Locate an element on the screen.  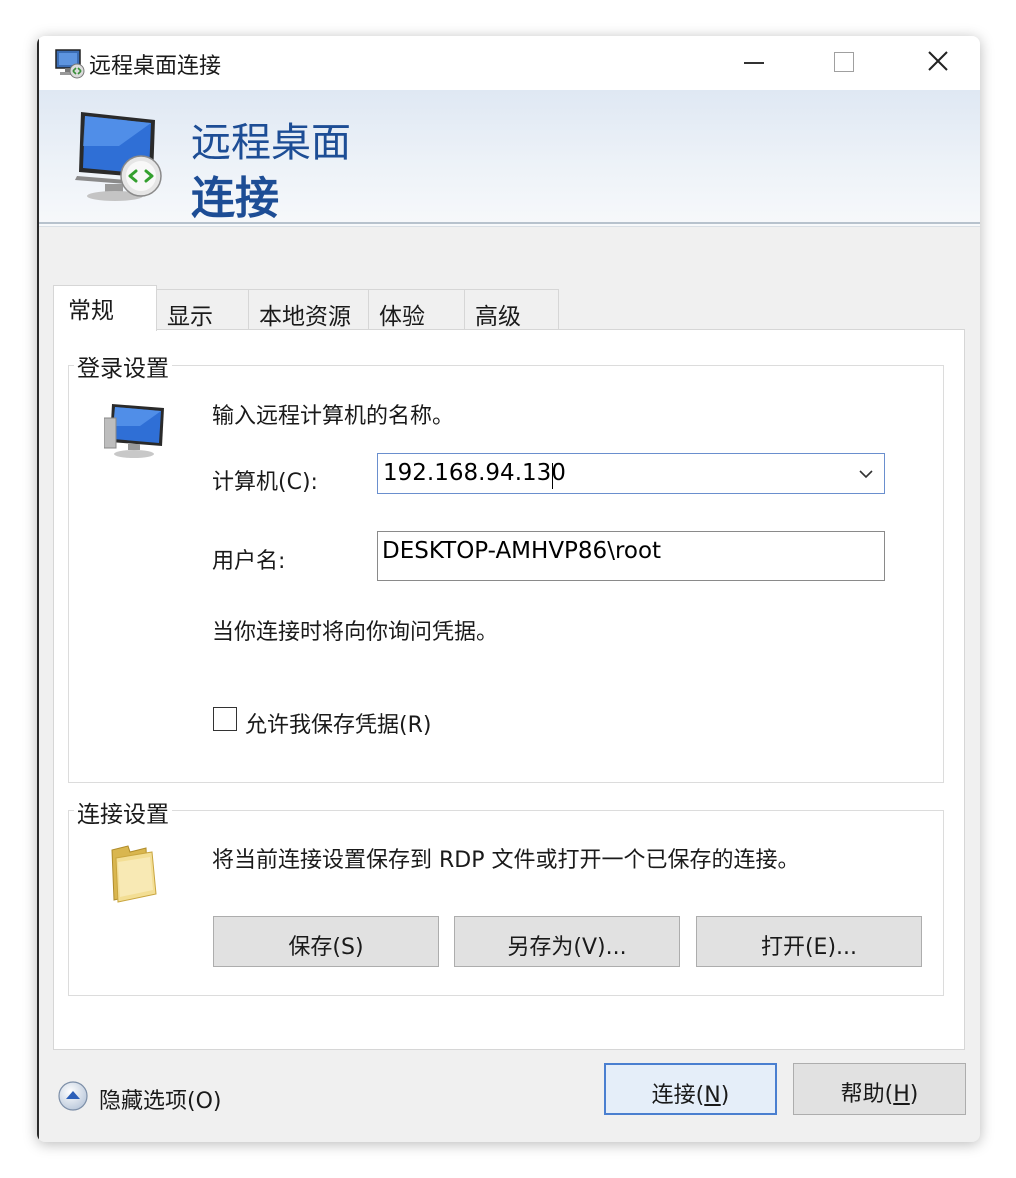
close-icon is located at coordinates (938, 61).